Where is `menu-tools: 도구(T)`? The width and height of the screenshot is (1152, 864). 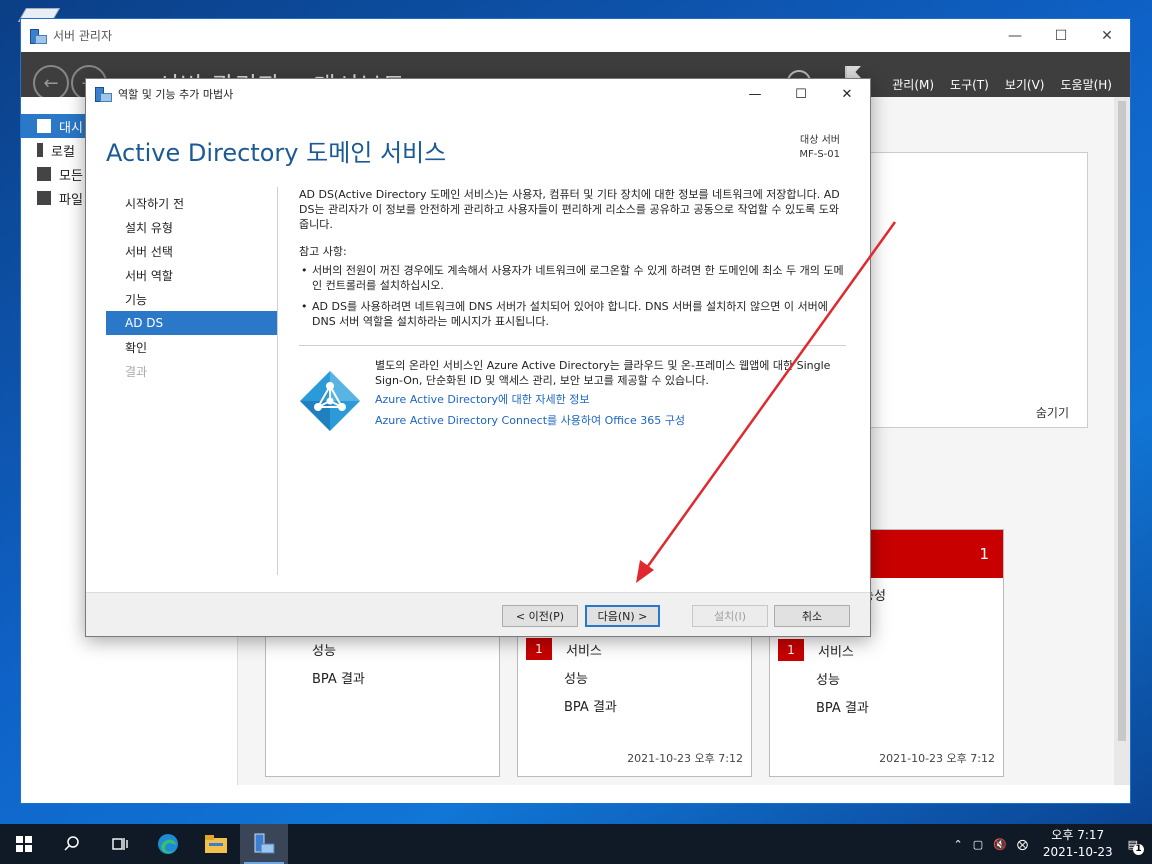
menu-tools: 도구(T) is located at coordinates (969, 84).